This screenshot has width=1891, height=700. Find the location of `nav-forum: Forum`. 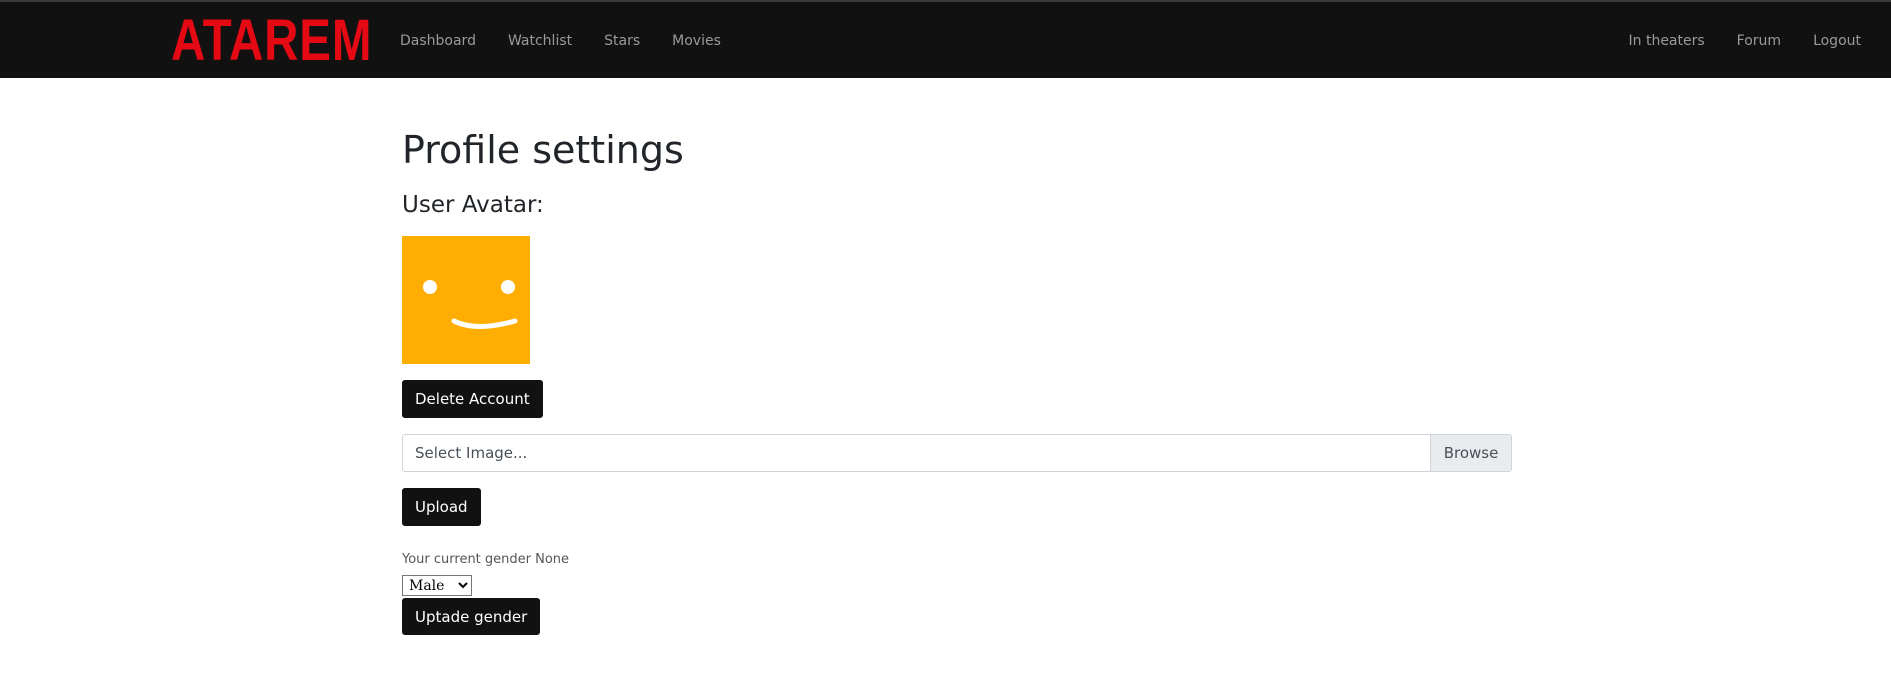

nav-forum: Forum is located at coordinates (1759, 41).